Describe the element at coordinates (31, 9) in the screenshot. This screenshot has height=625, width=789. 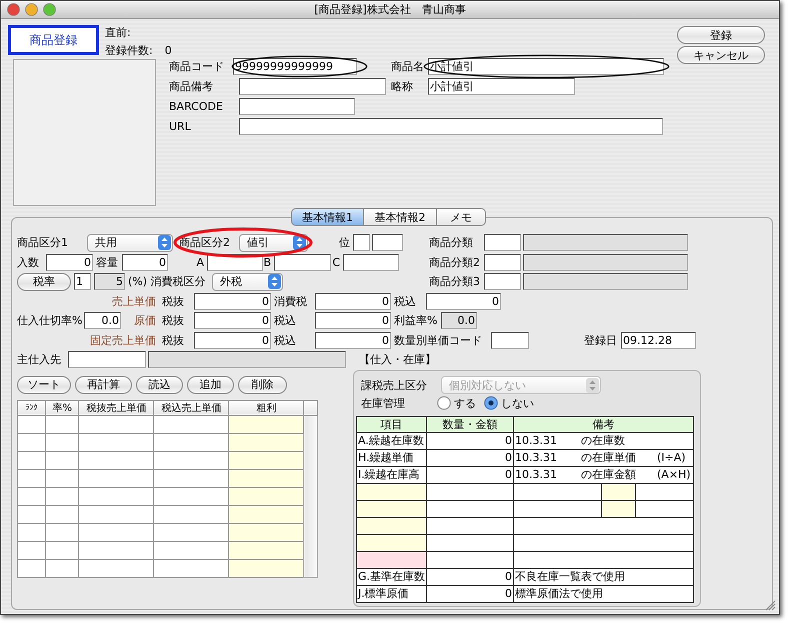
I see `minimize-button` at that location.